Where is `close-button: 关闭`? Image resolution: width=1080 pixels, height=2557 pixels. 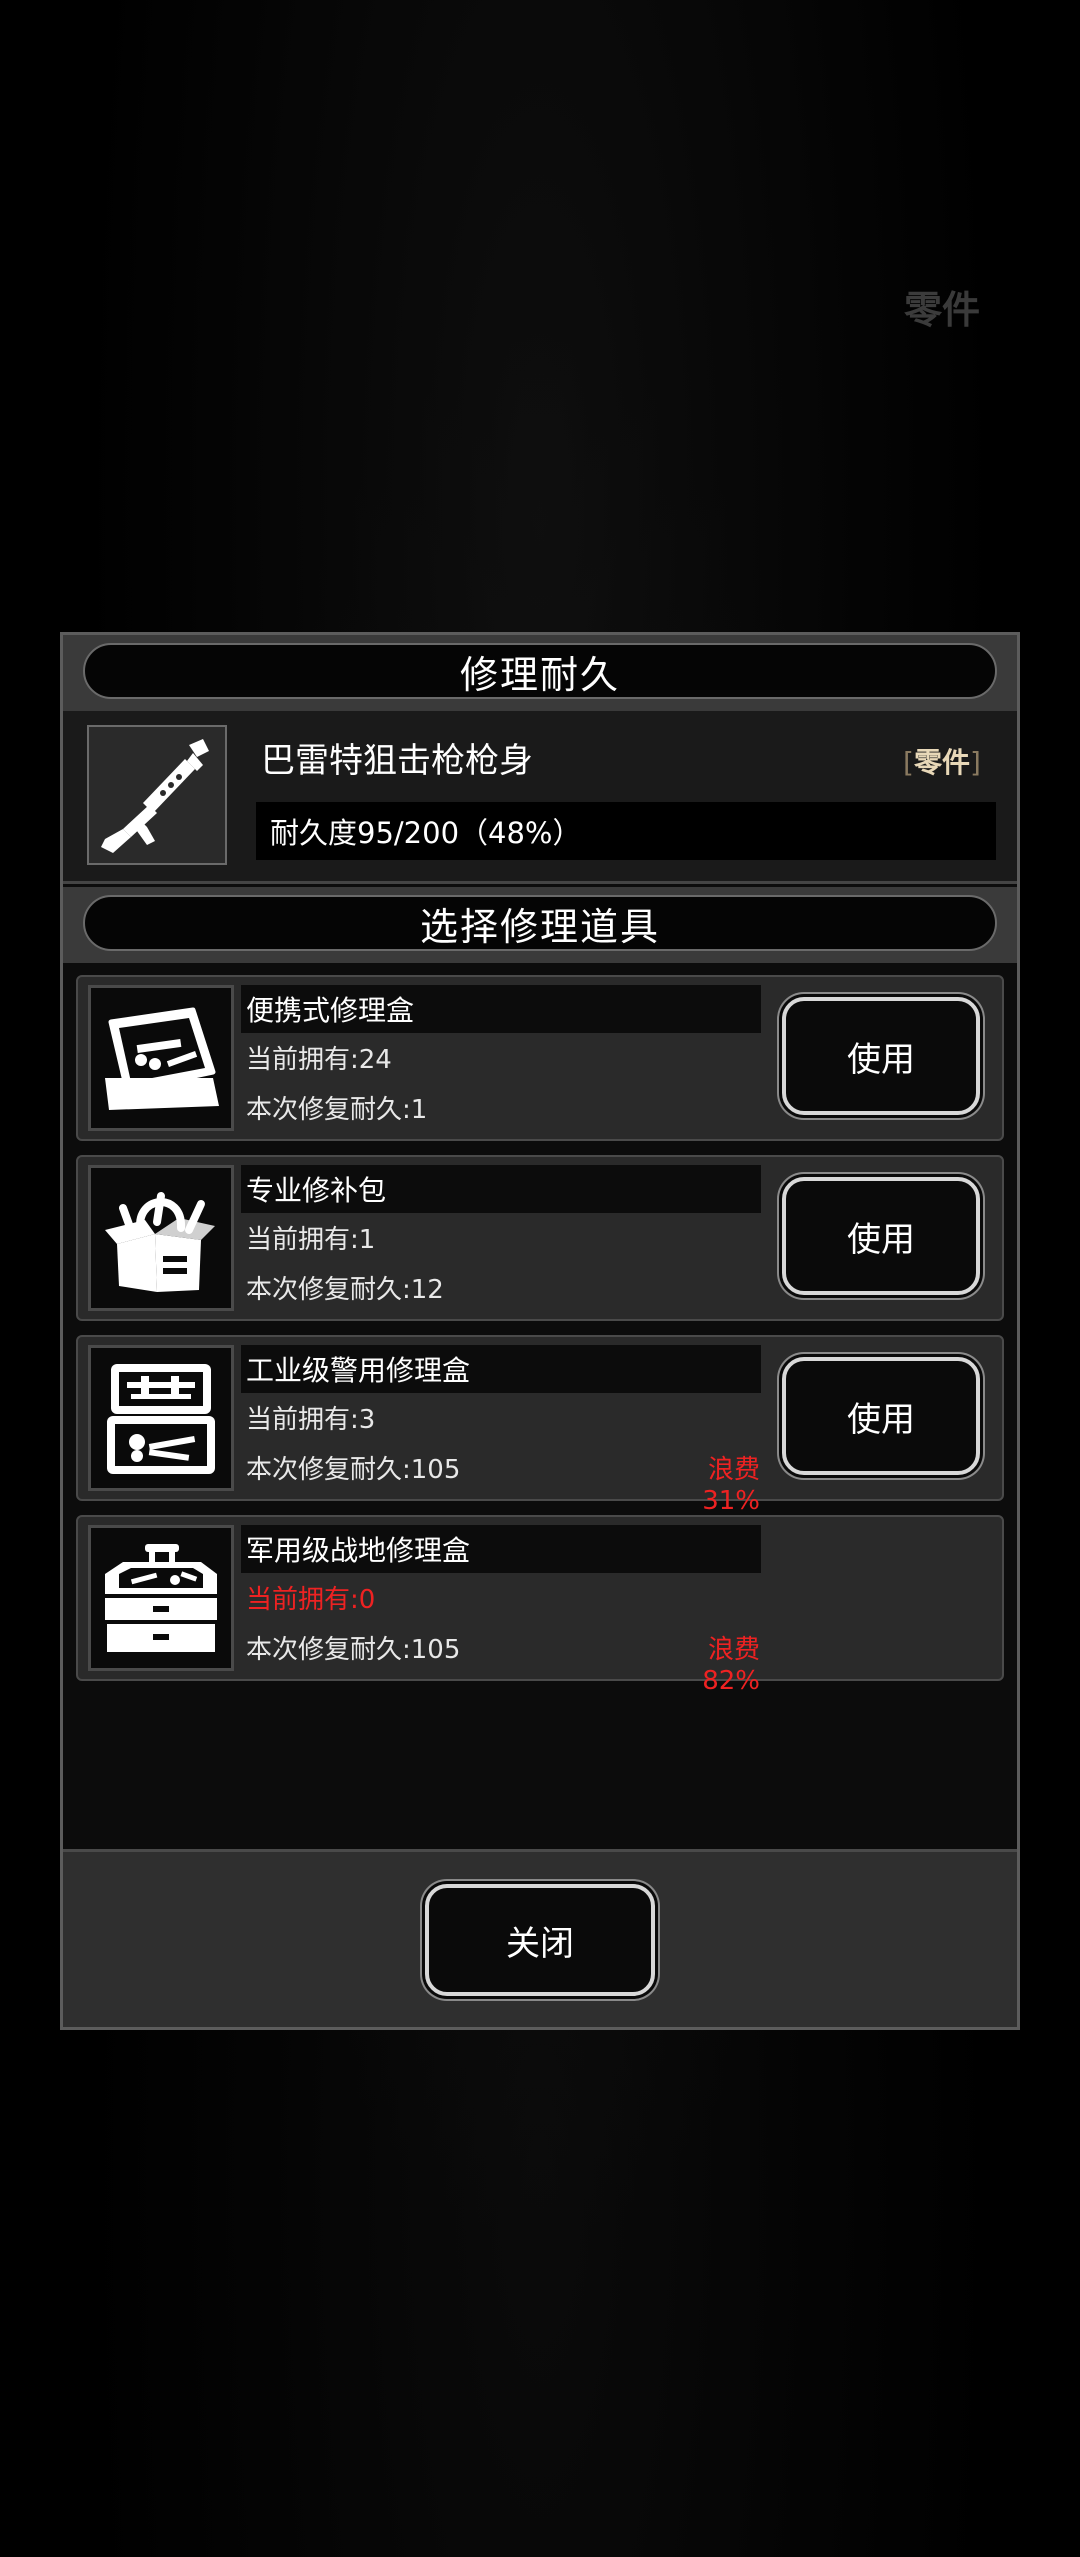
close-button: 关闭 is located at coordinates (540, 1940).